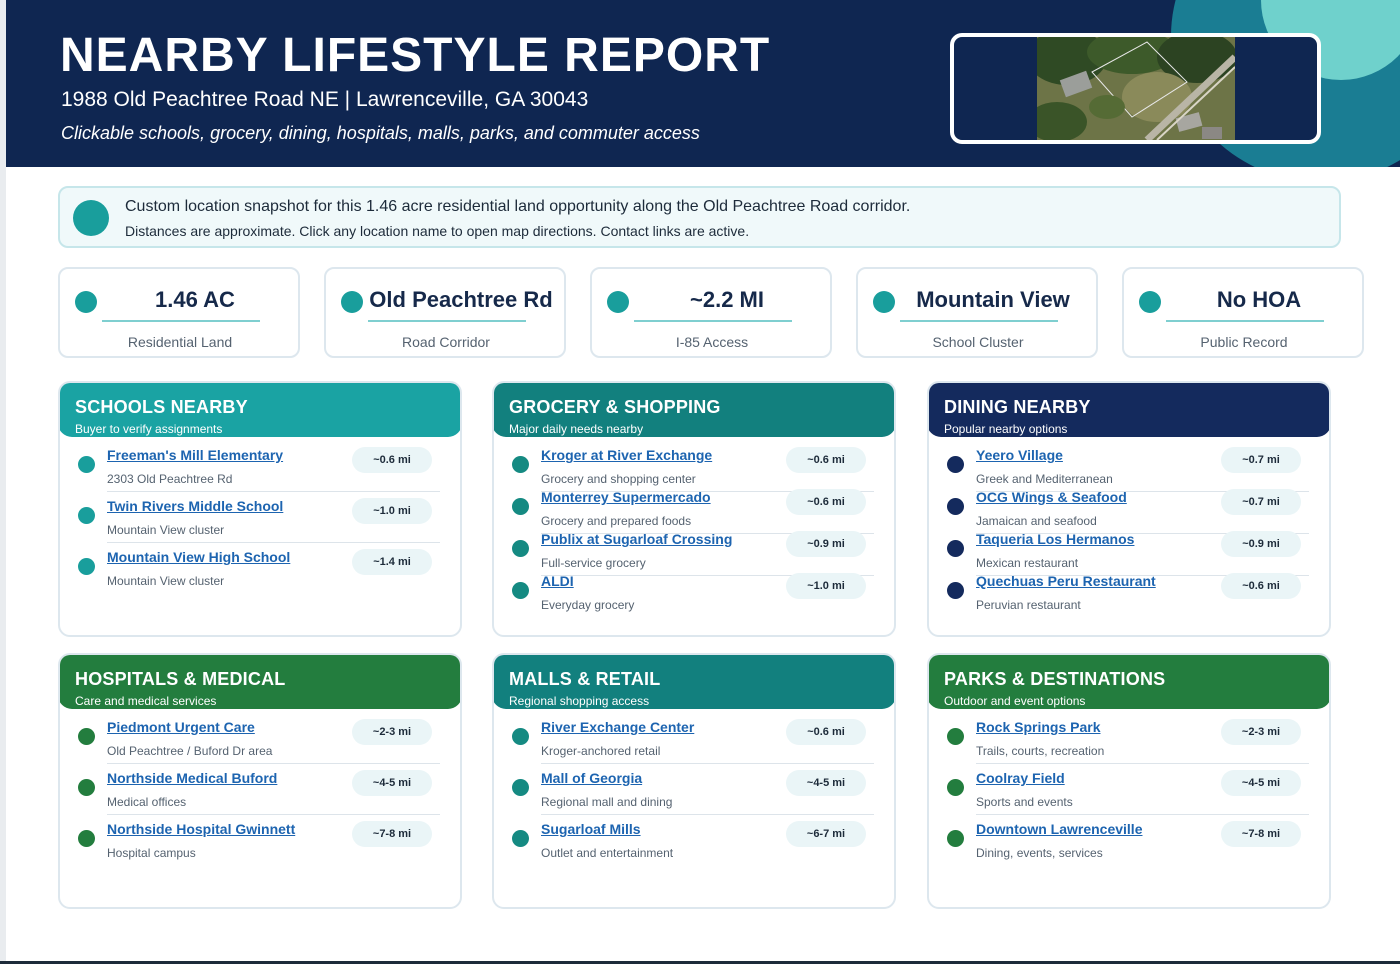 This screenshot has width=1400, height=964. Describe the element at coordinates (195, 506) in the screenshot. I see `location-link: Twin Rivers Middle School` at that location.